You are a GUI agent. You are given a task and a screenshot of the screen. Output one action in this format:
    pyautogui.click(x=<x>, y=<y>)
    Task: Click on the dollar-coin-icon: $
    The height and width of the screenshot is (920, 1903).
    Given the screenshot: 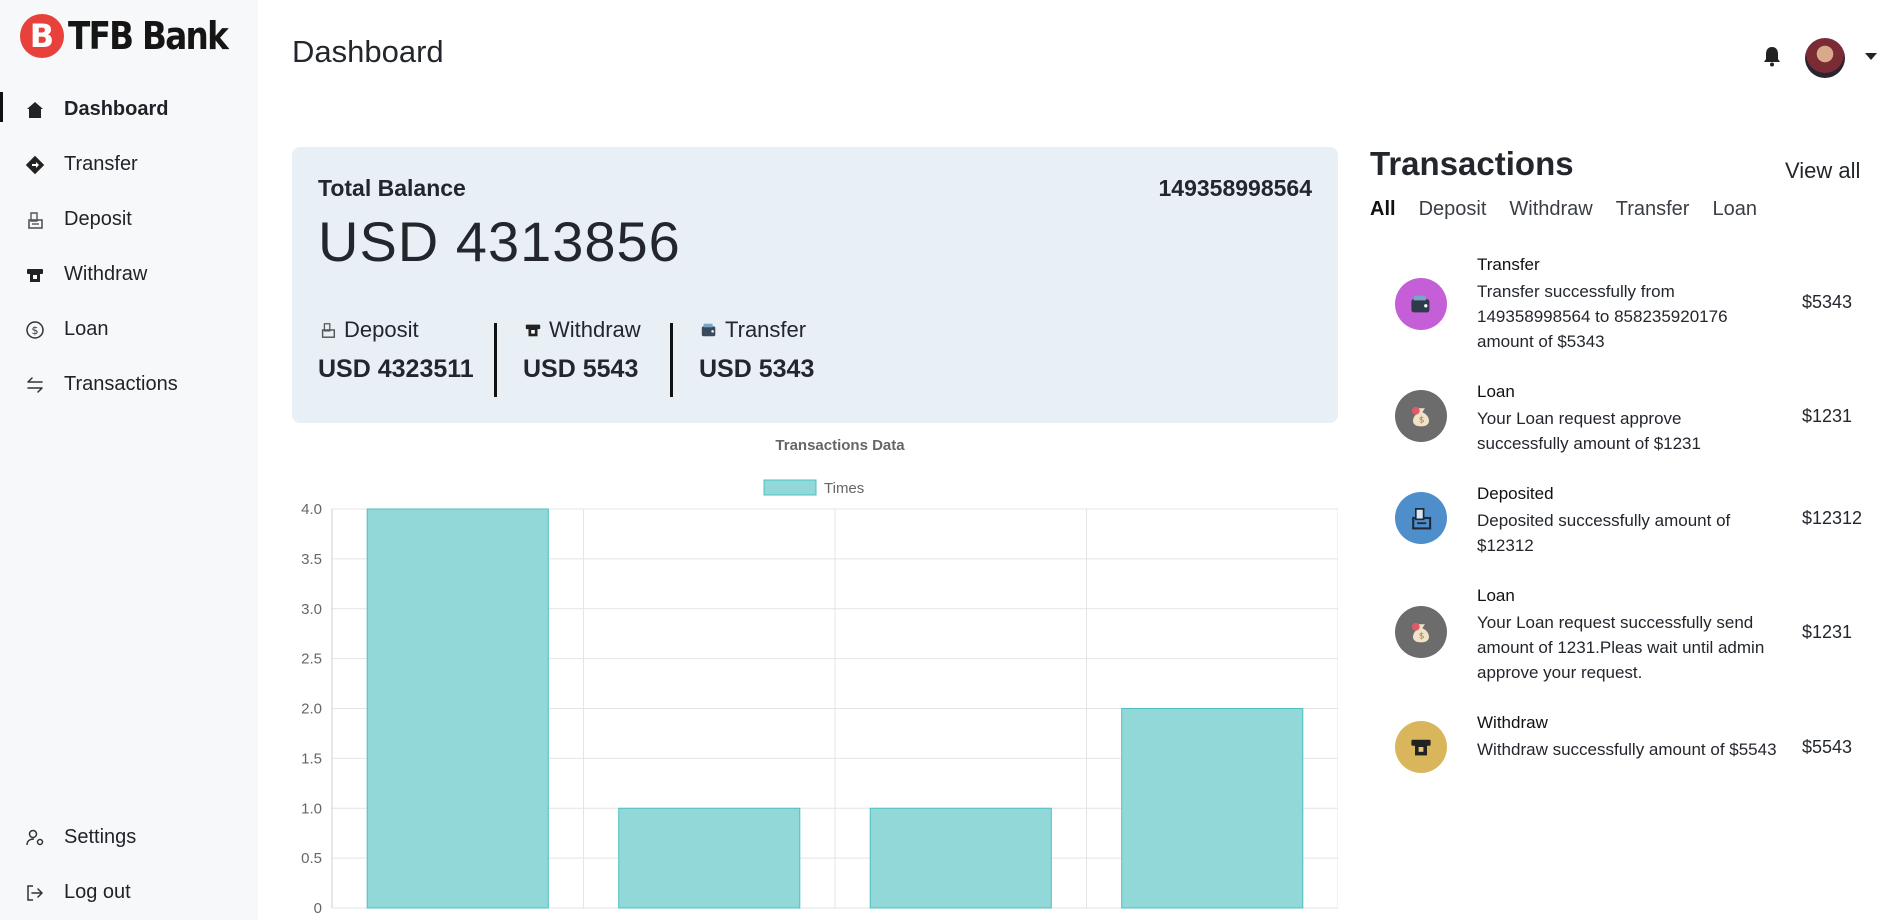 What is the action you would take?
    pyautogui.click(x=35, y=330)
    